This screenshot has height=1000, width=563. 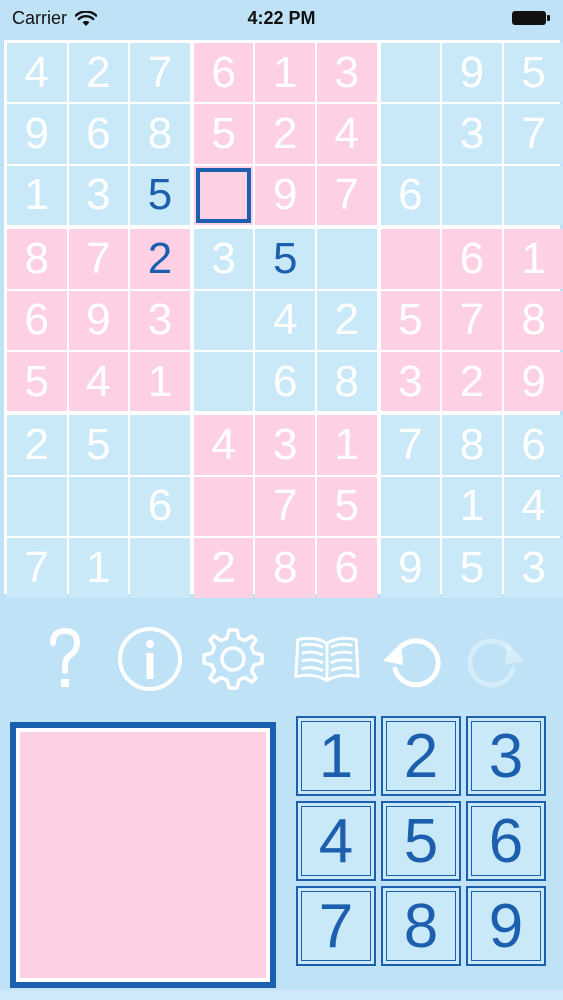 I want to click on battery-icon, so click(x=531, y=18).